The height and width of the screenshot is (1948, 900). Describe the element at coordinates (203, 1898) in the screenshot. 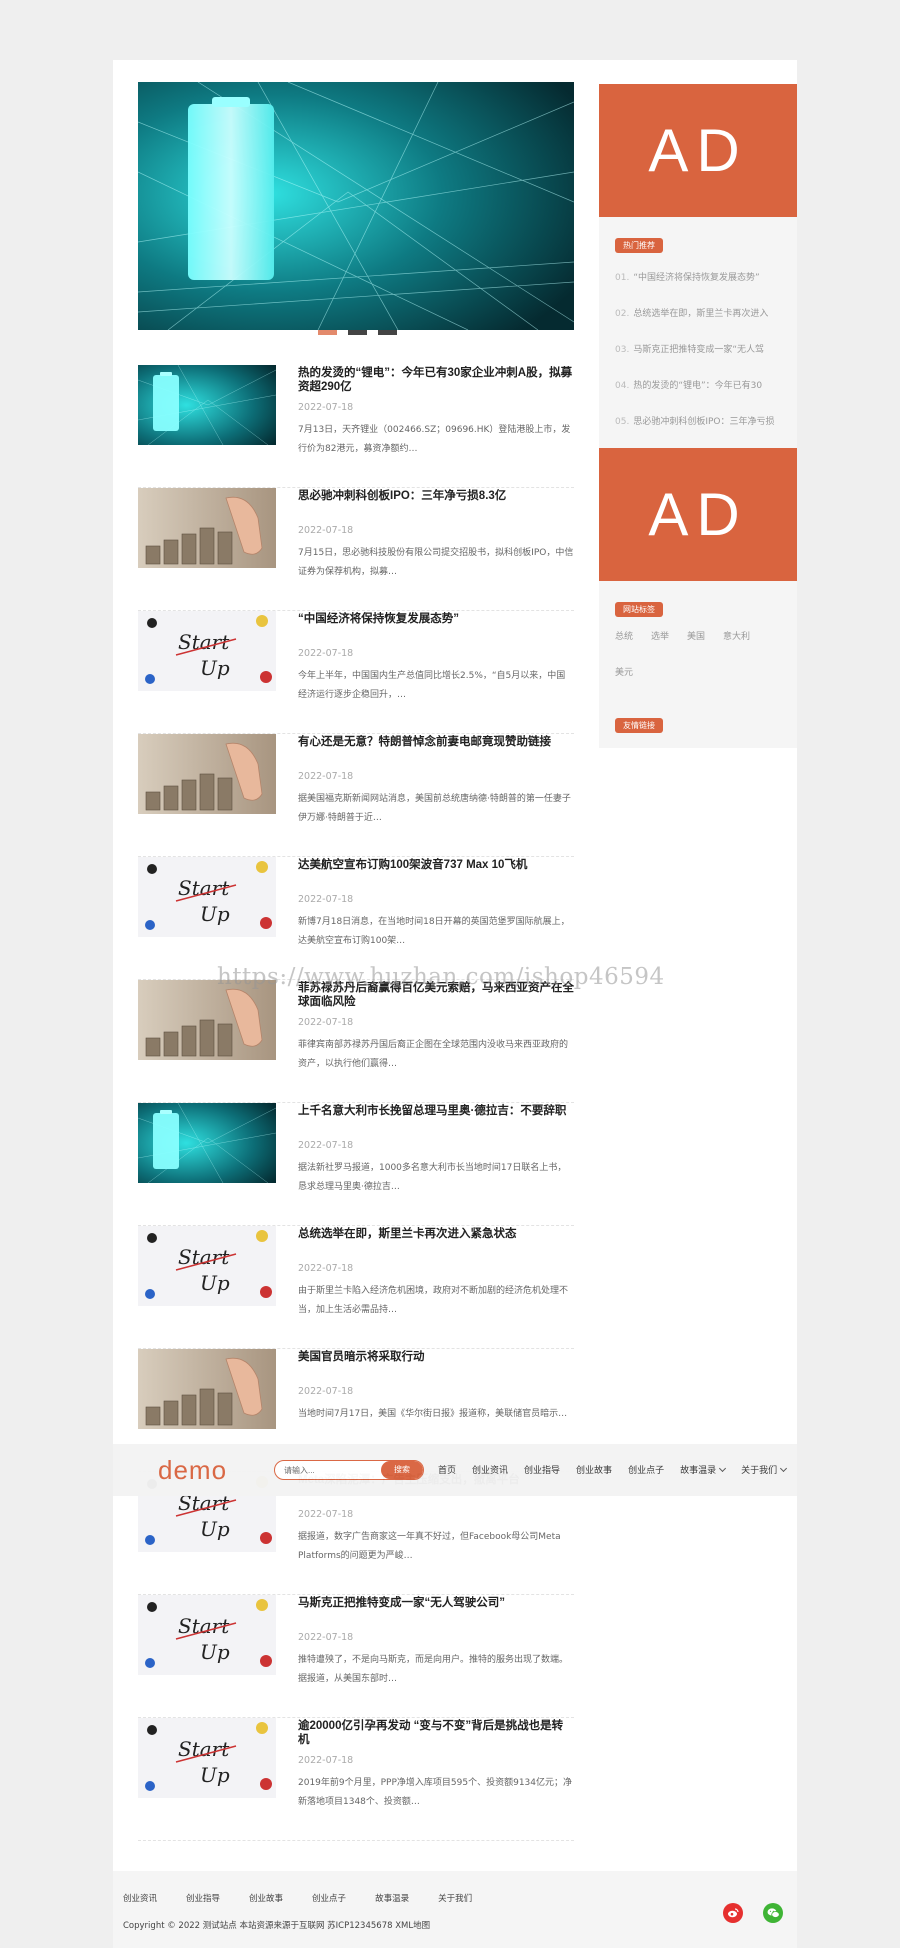

I see `footer-link: 创业指导` at that location.